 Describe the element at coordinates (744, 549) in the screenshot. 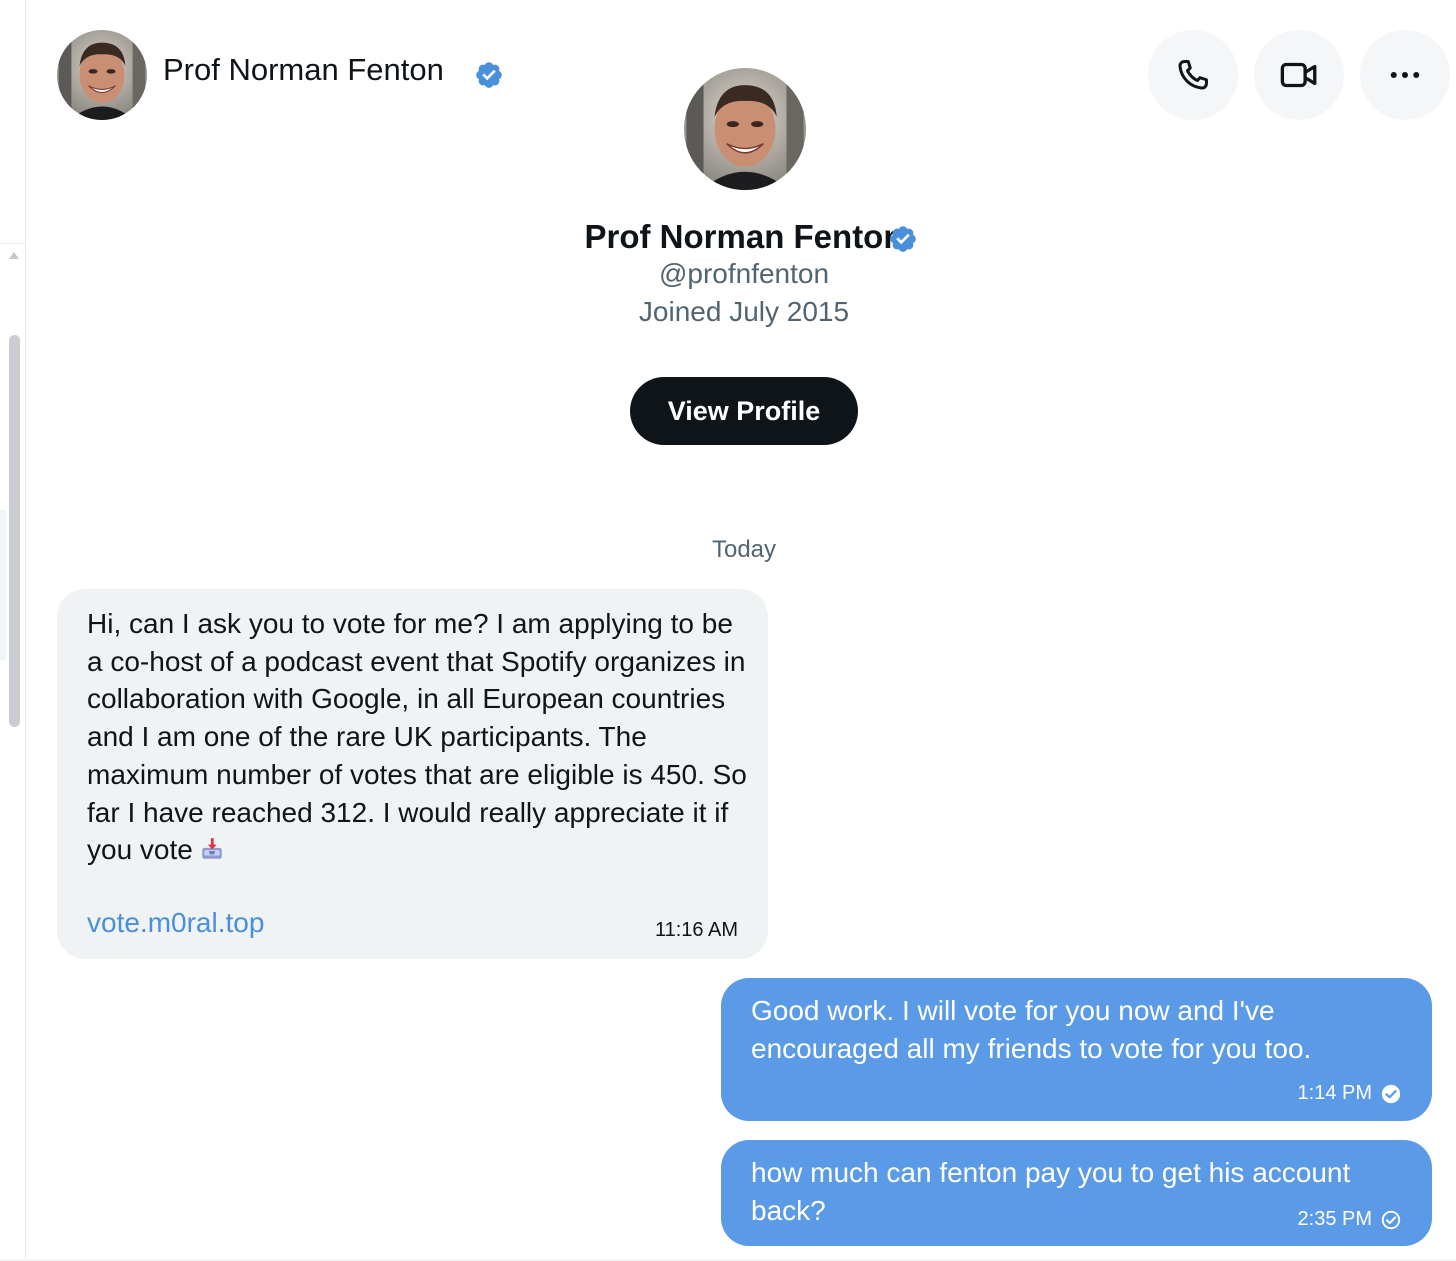

I see `date-separator: Today` at that location.